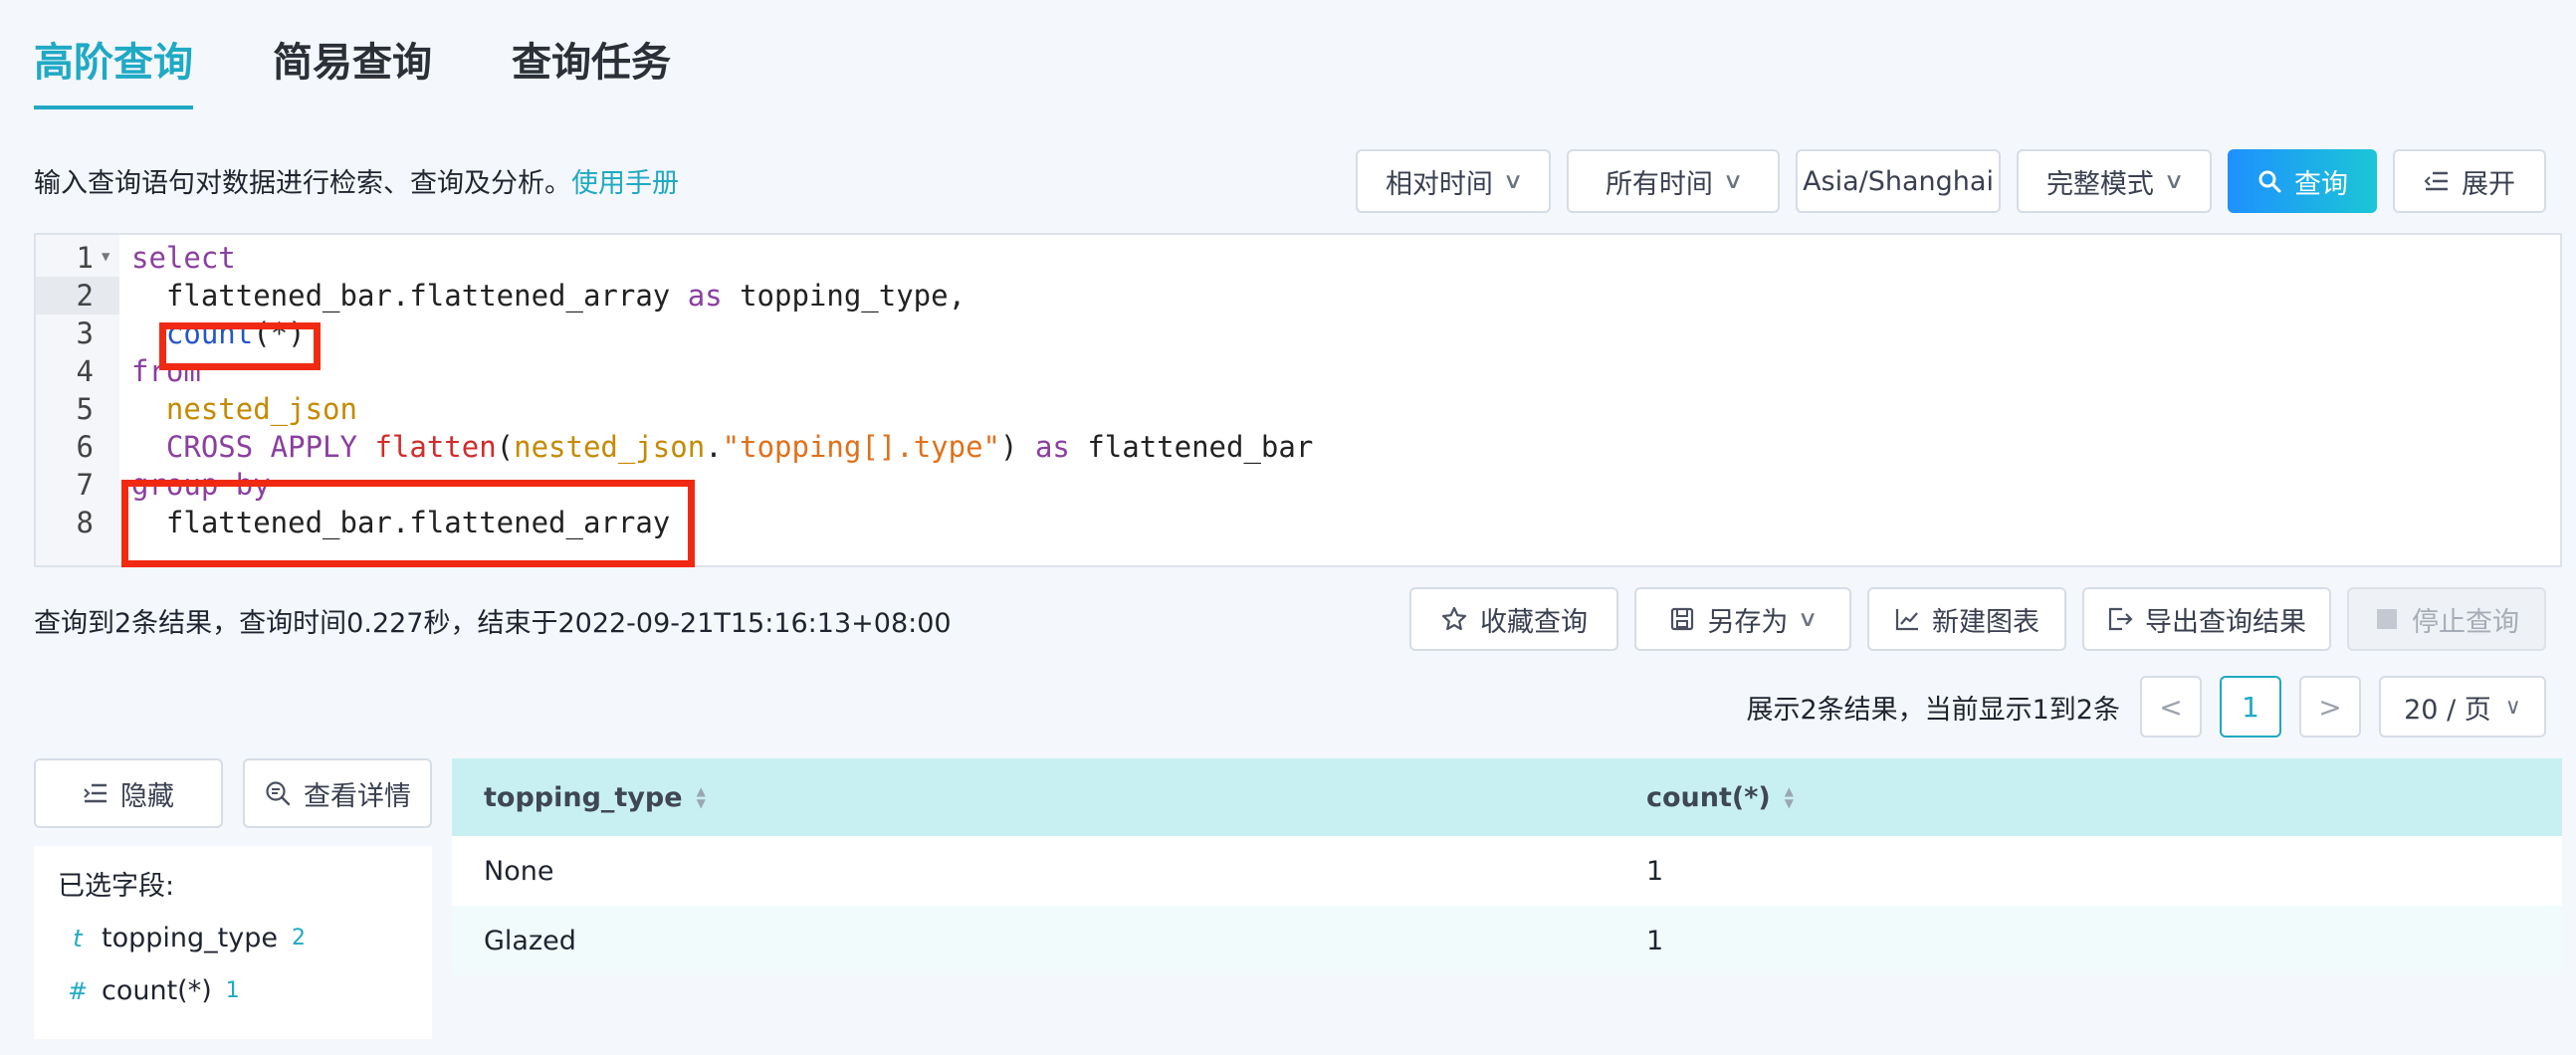  I want to click on table-cell: Glazed, so click(530, 940).